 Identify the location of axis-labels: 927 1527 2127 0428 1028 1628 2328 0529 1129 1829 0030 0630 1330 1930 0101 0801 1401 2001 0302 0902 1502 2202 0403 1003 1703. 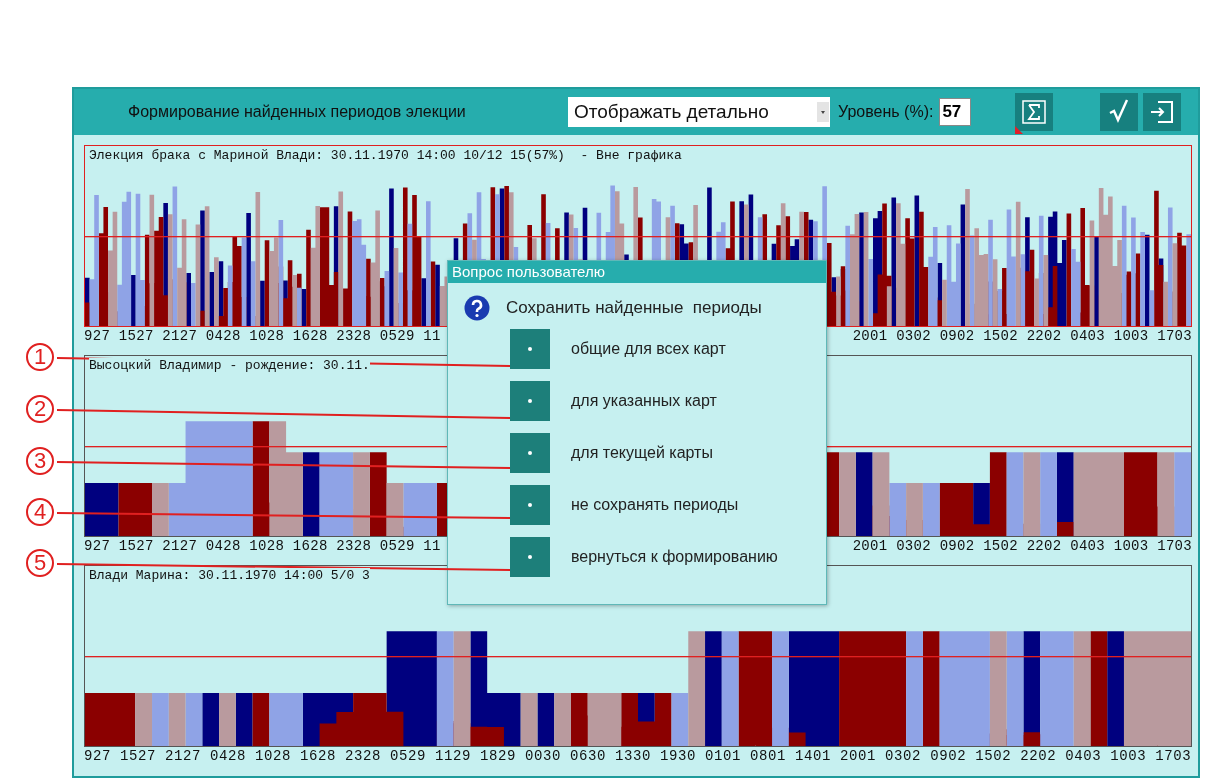
(638, 756).